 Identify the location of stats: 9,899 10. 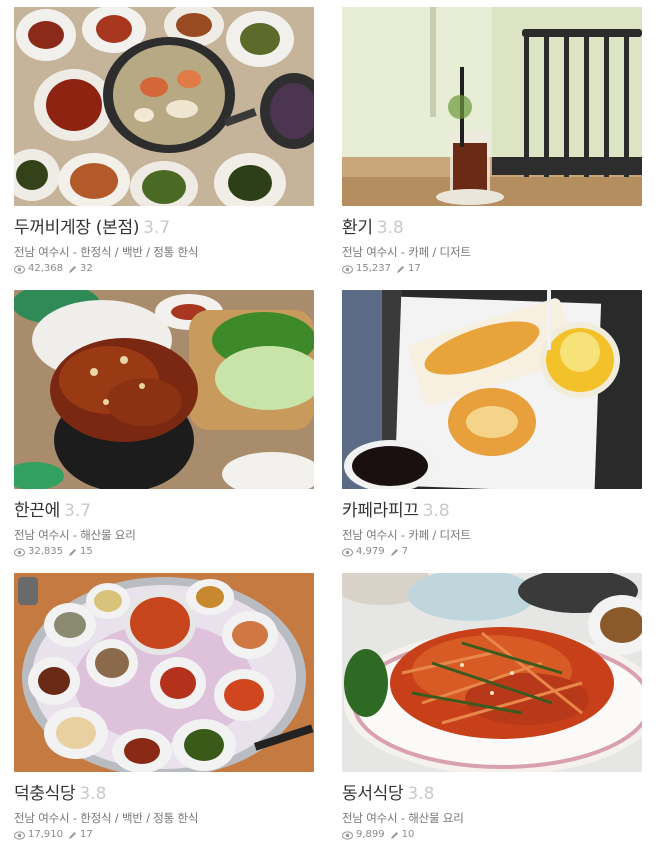
(492, 835).